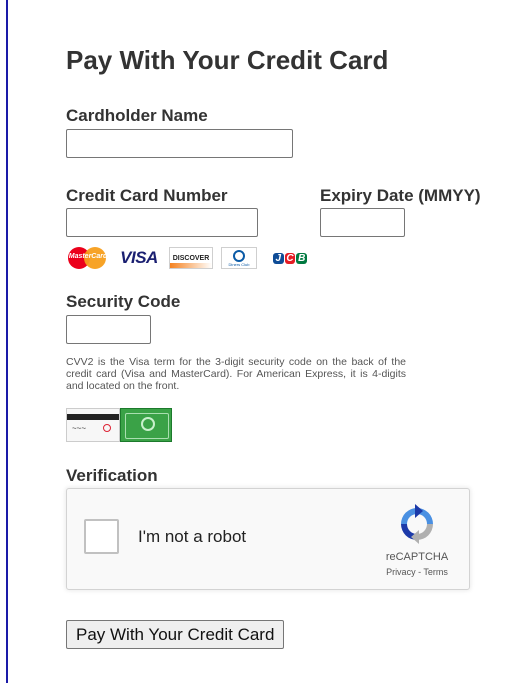 This screenshot has height=683, width=532. Describe the element at coordinates (137, 115) in the screenshot. I see `cardholder-name-label: Cardholder Name` at that location.